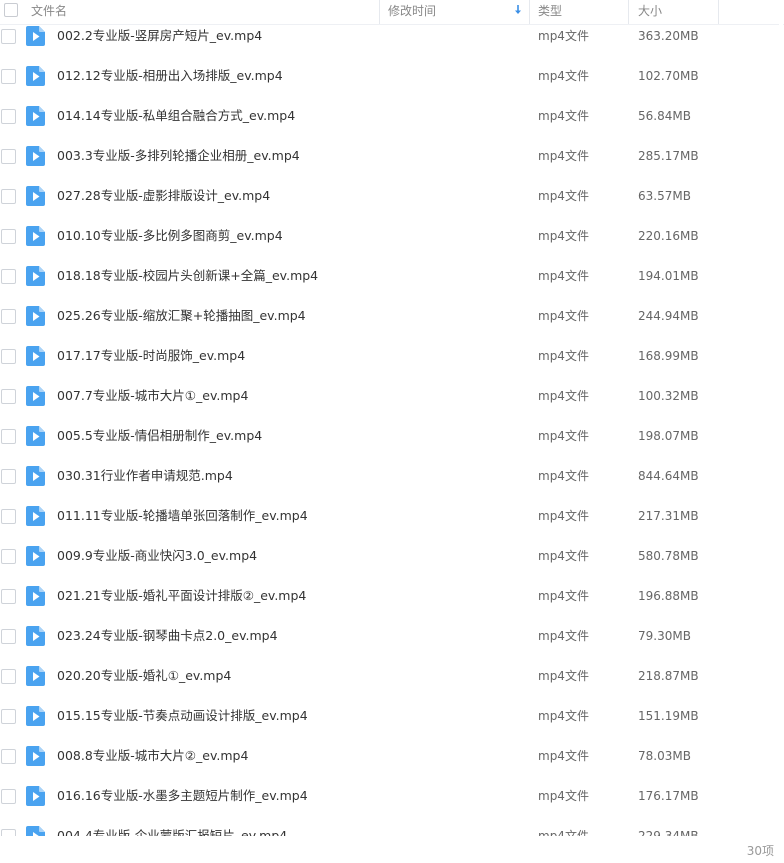 This screenshot has height=863, width=784. What do you see at coordinates (182, 796) in the screenshot?
I see `file-name: 016.16专业版-水墨多主题短片制作_ev.mp4` at bounding box center [182, 796].